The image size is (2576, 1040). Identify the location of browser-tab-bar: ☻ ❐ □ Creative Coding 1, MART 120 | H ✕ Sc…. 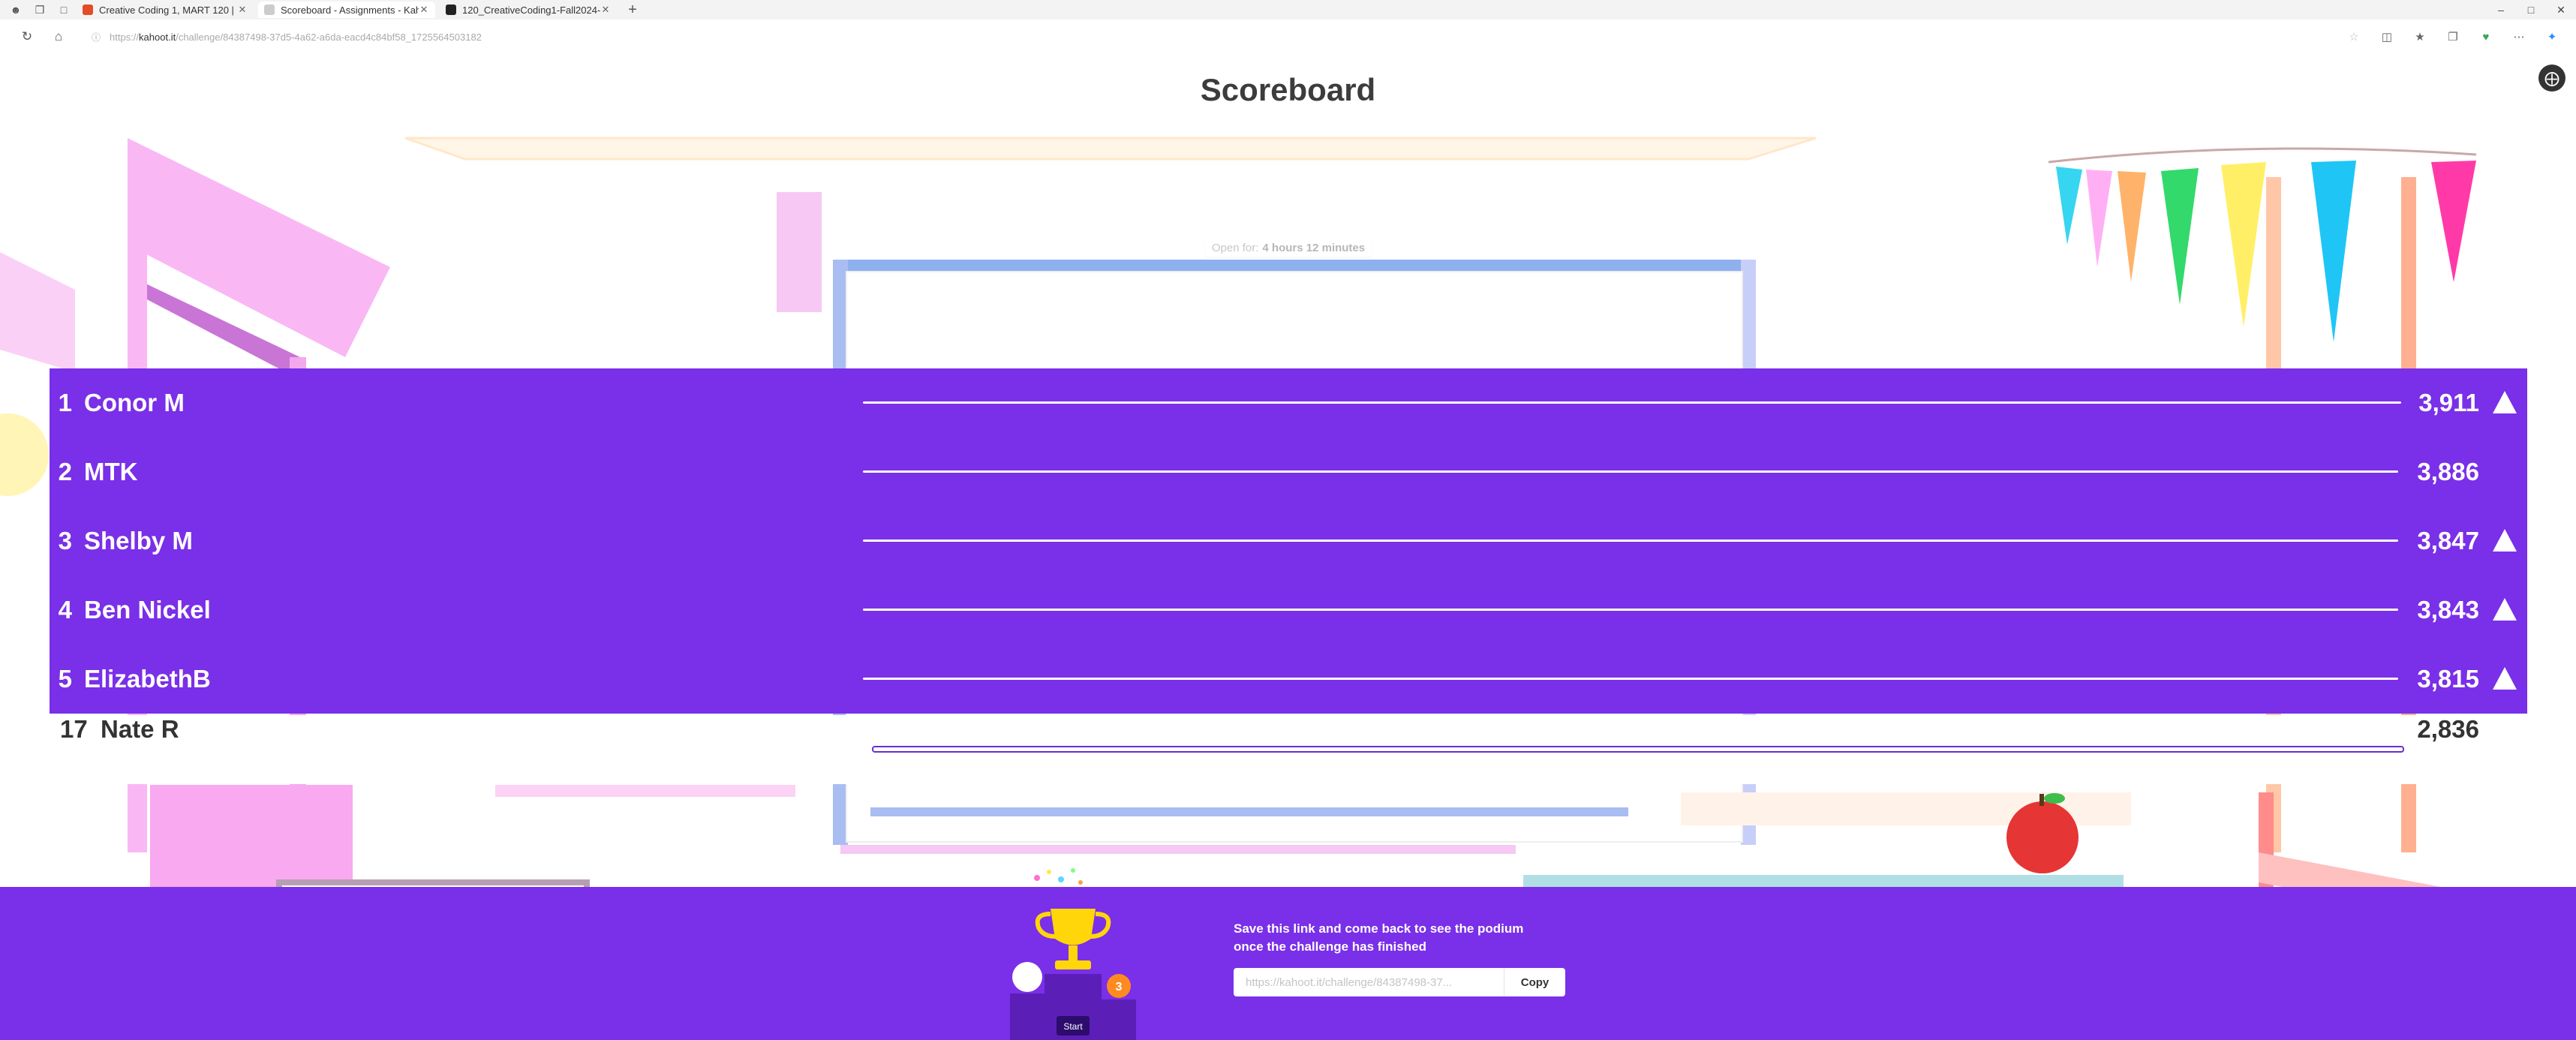
(1288, 10).